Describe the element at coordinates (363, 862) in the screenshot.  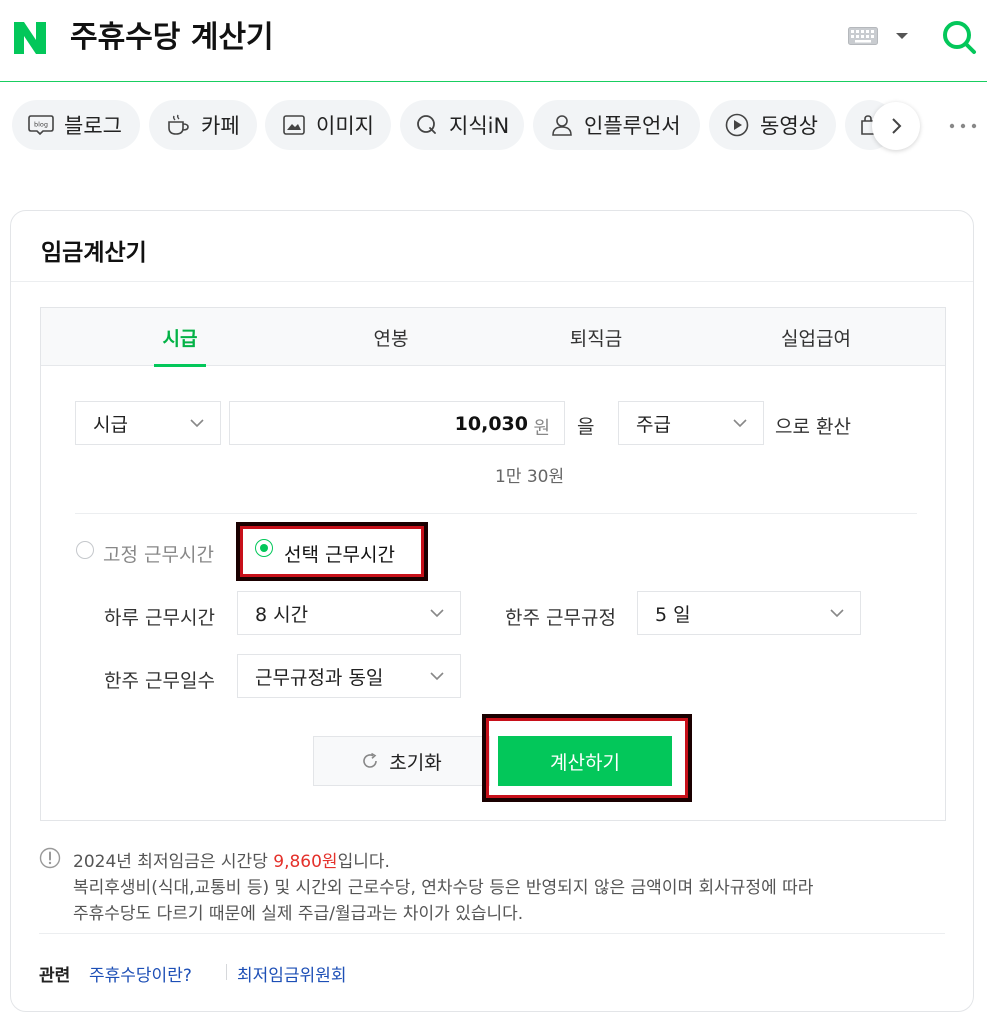
I see `notice-text: 입니다.` at that location.